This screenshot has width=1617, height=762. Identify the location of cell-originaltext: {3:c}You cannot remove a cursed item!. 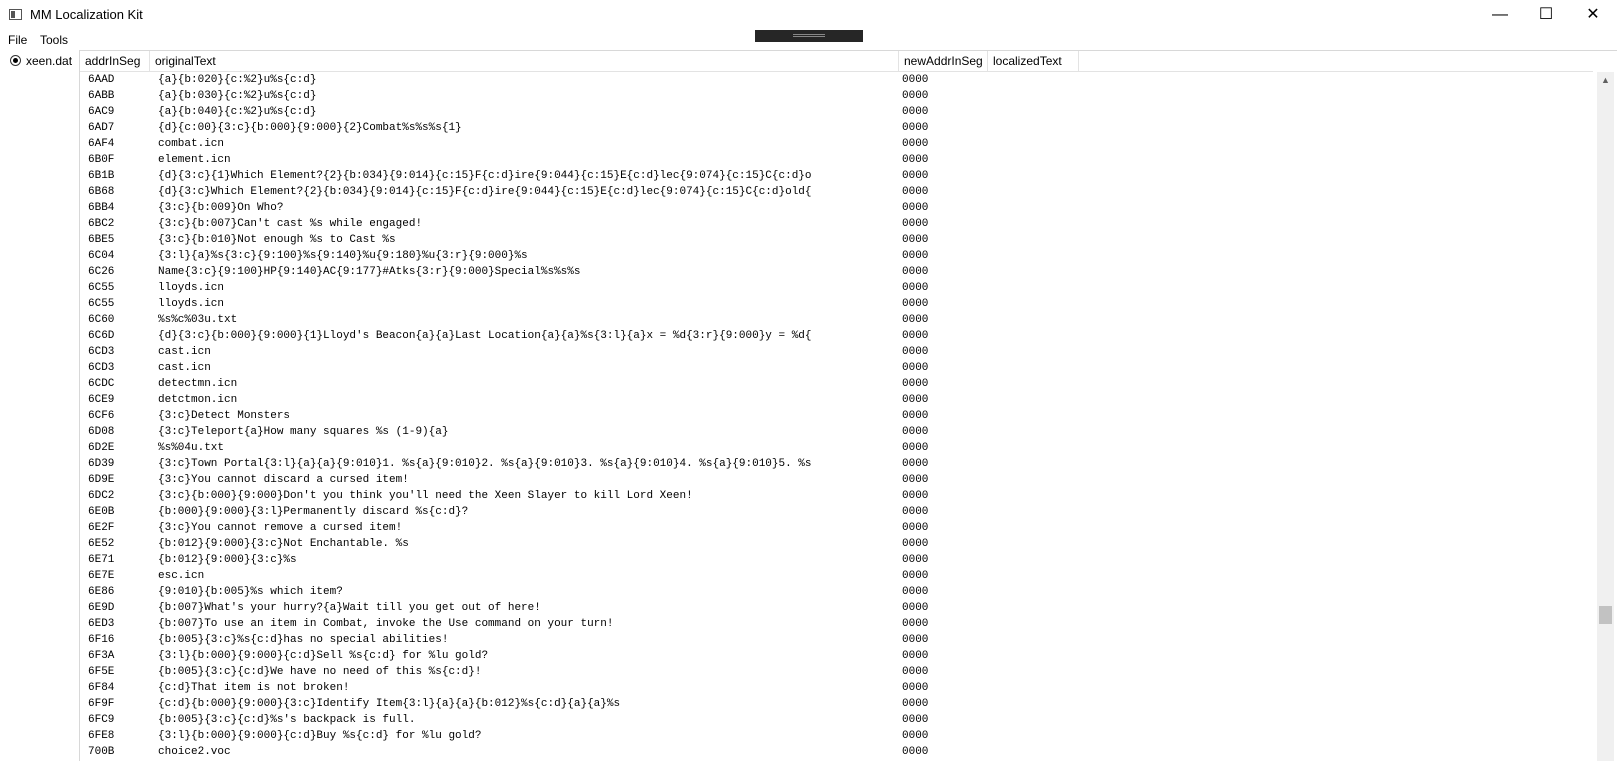
(528, 528).